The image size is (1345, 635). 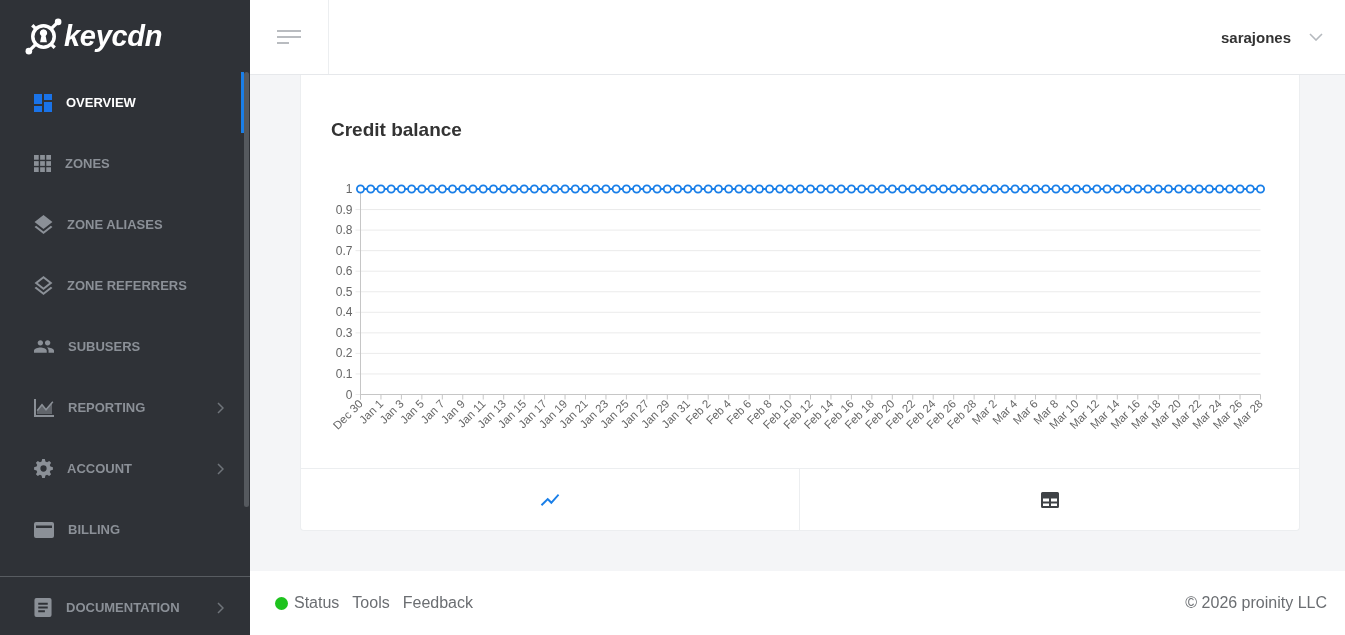 What do you see at coordinates (344, 230) in the screenshot?
I see `y-tick-label: 0.8` at bounding box center [344, 230].